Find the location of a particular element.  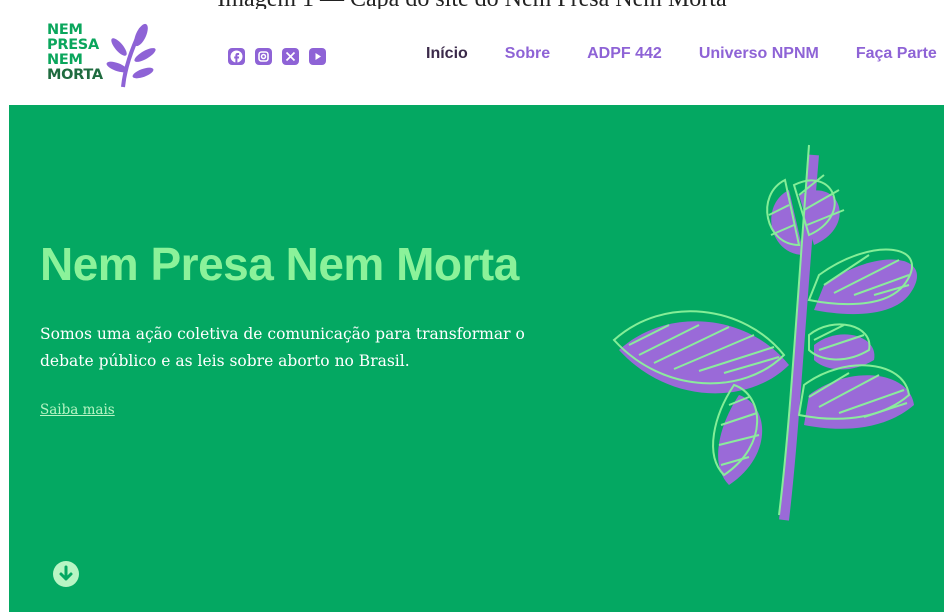

logo-text: NEM PRESA NEM MORTA is located at coordinates (75, 53).